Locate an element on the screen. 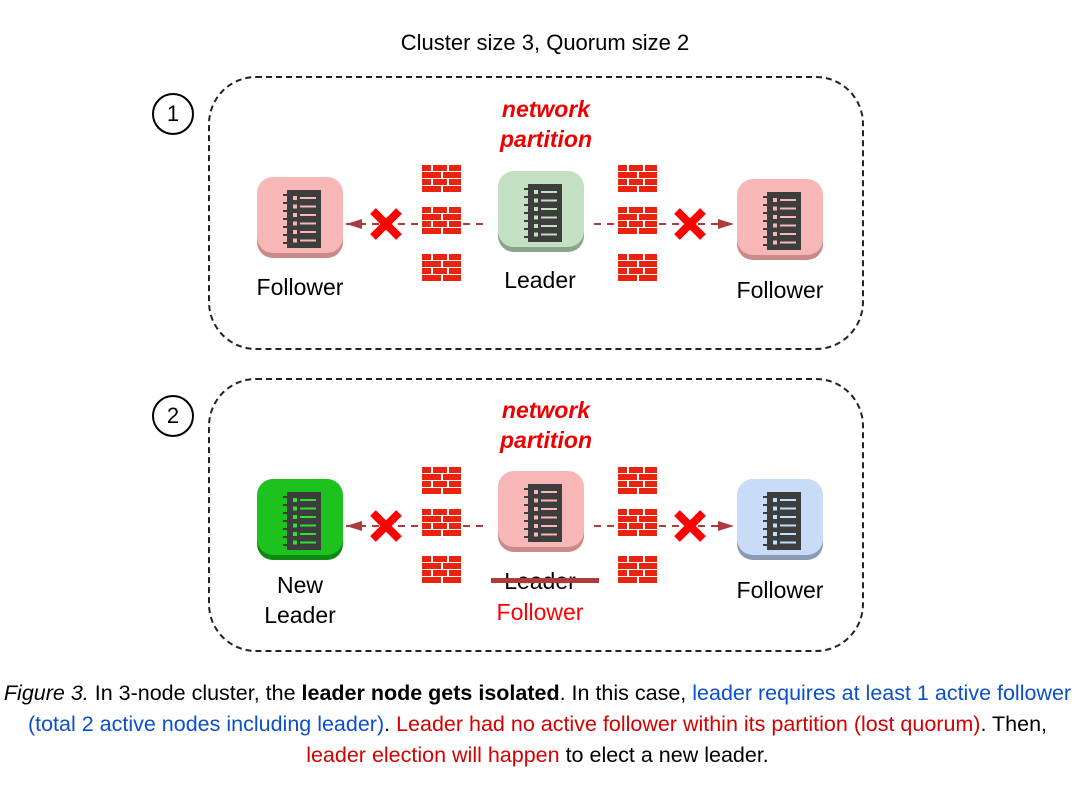 The height and width of the screenshot is (792, 1075). caption-red-text: leader election will happen is located at coordinates (433, 755).